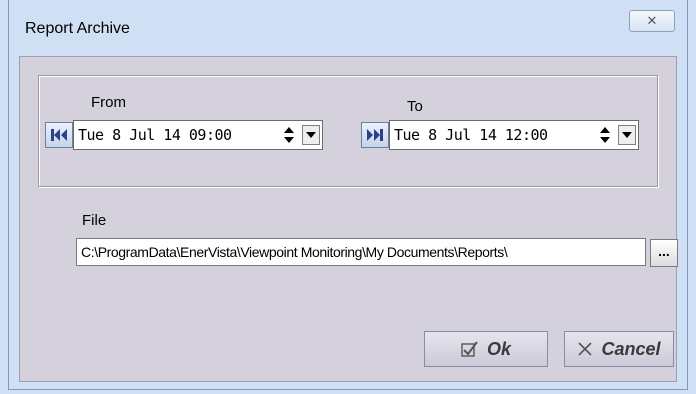 The height and width of the screenshot is (394, 696). Describe the element at coordinates (415, 106) in the screenshot. I see `to-label: To` at that location.